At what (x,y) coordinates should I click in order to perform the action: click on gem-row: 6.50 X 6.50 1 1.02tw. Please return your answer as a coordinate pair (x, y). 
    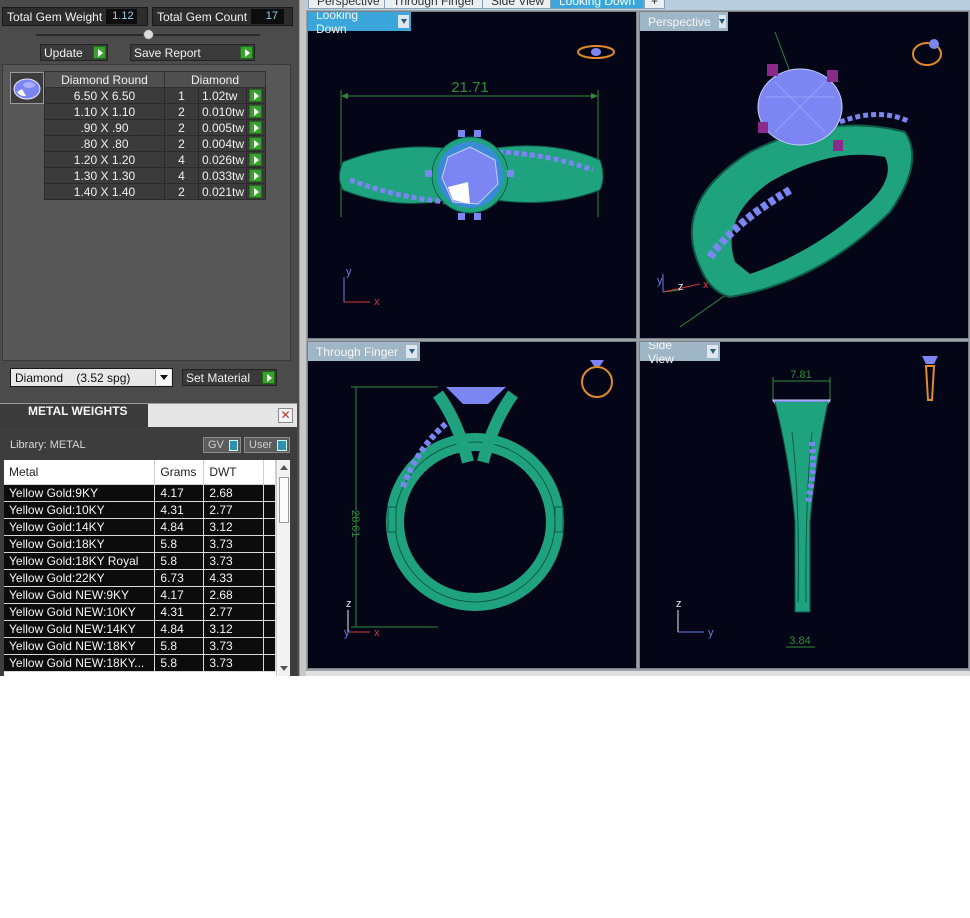
    Looking at the image, I should click on (155, 95).